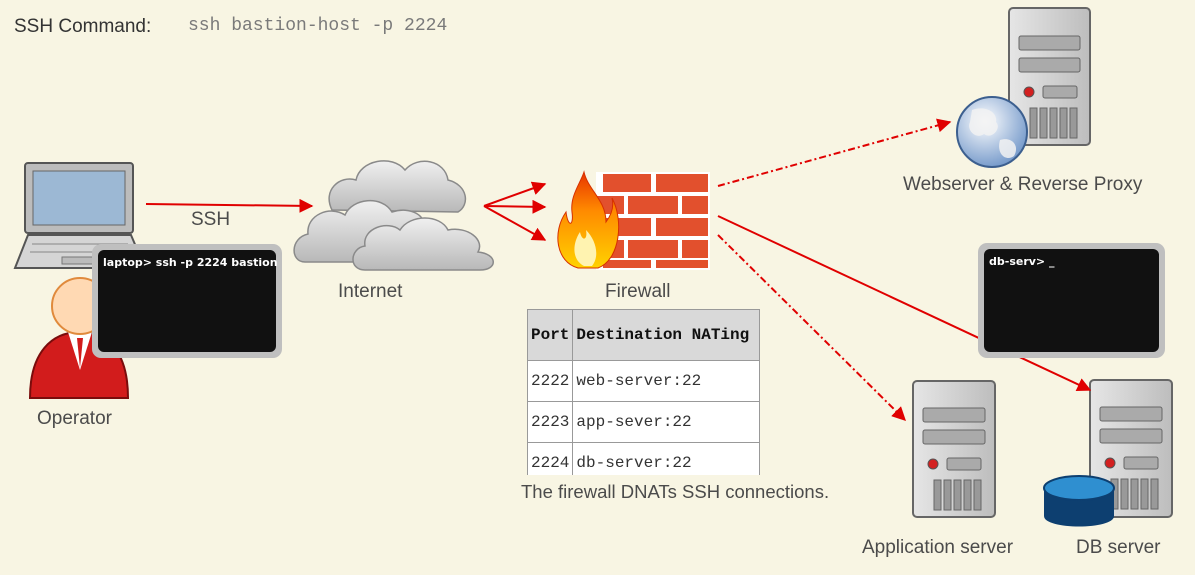  Describe the element at coordinates (318, 26) in the screenshot. I see `ssh-command-text: ssh bastion-host -p 2224` at that location.